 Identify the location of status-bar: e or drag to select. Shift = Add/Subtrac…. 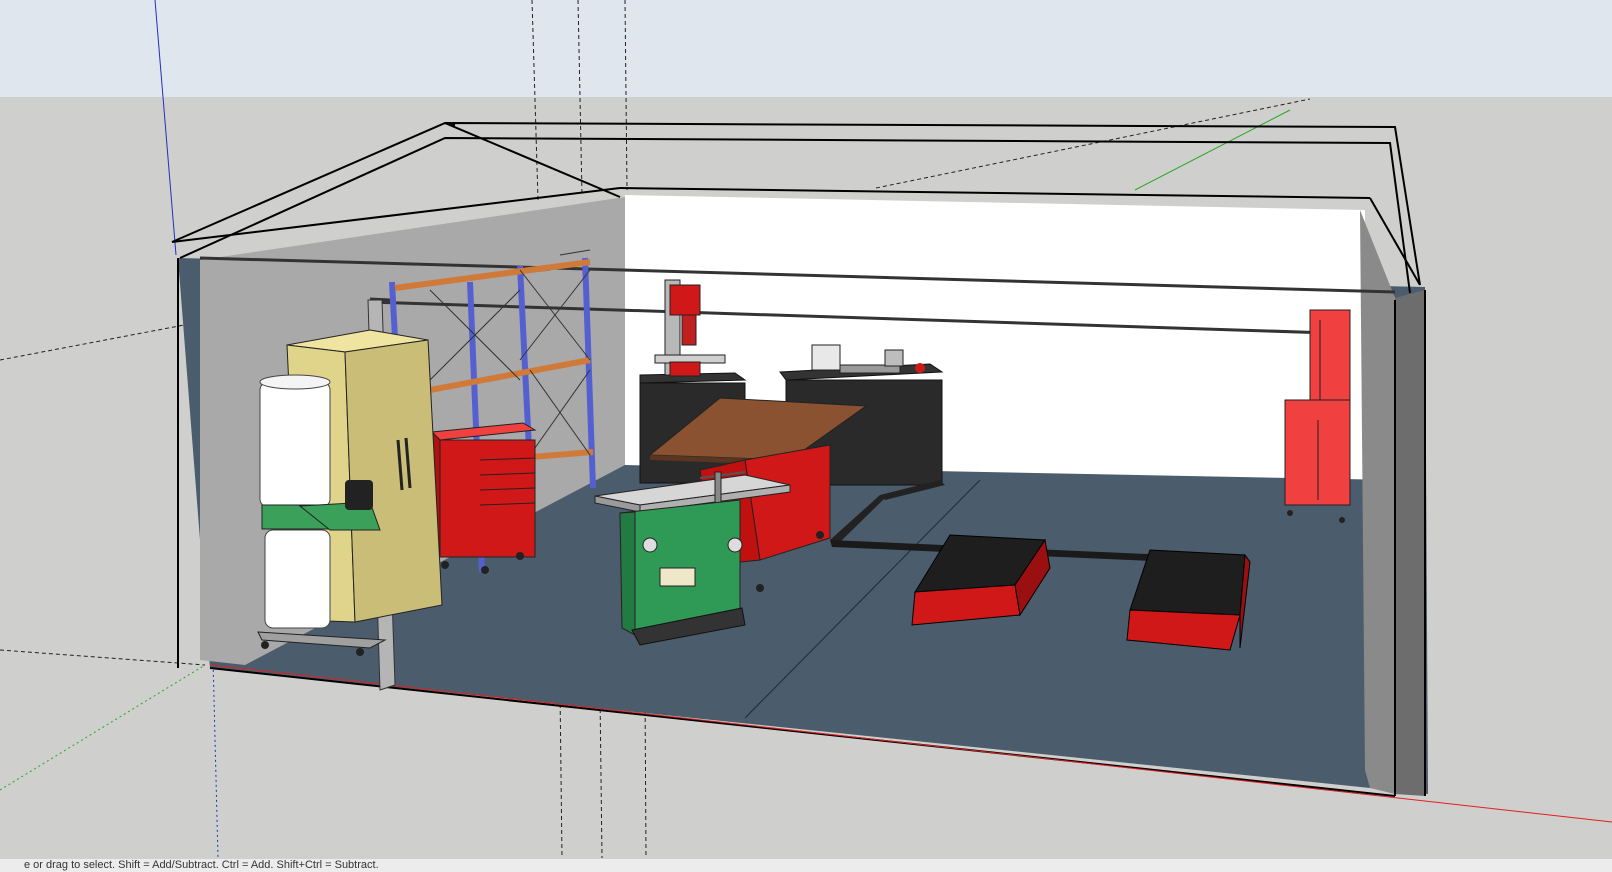
(806, 865).